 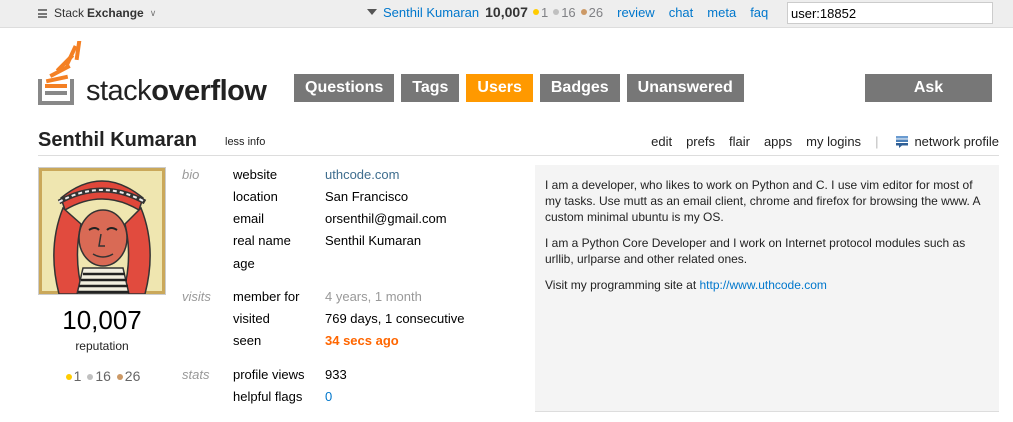 I want to click on brand-bold: Exchange, so click(x=115, y=13).